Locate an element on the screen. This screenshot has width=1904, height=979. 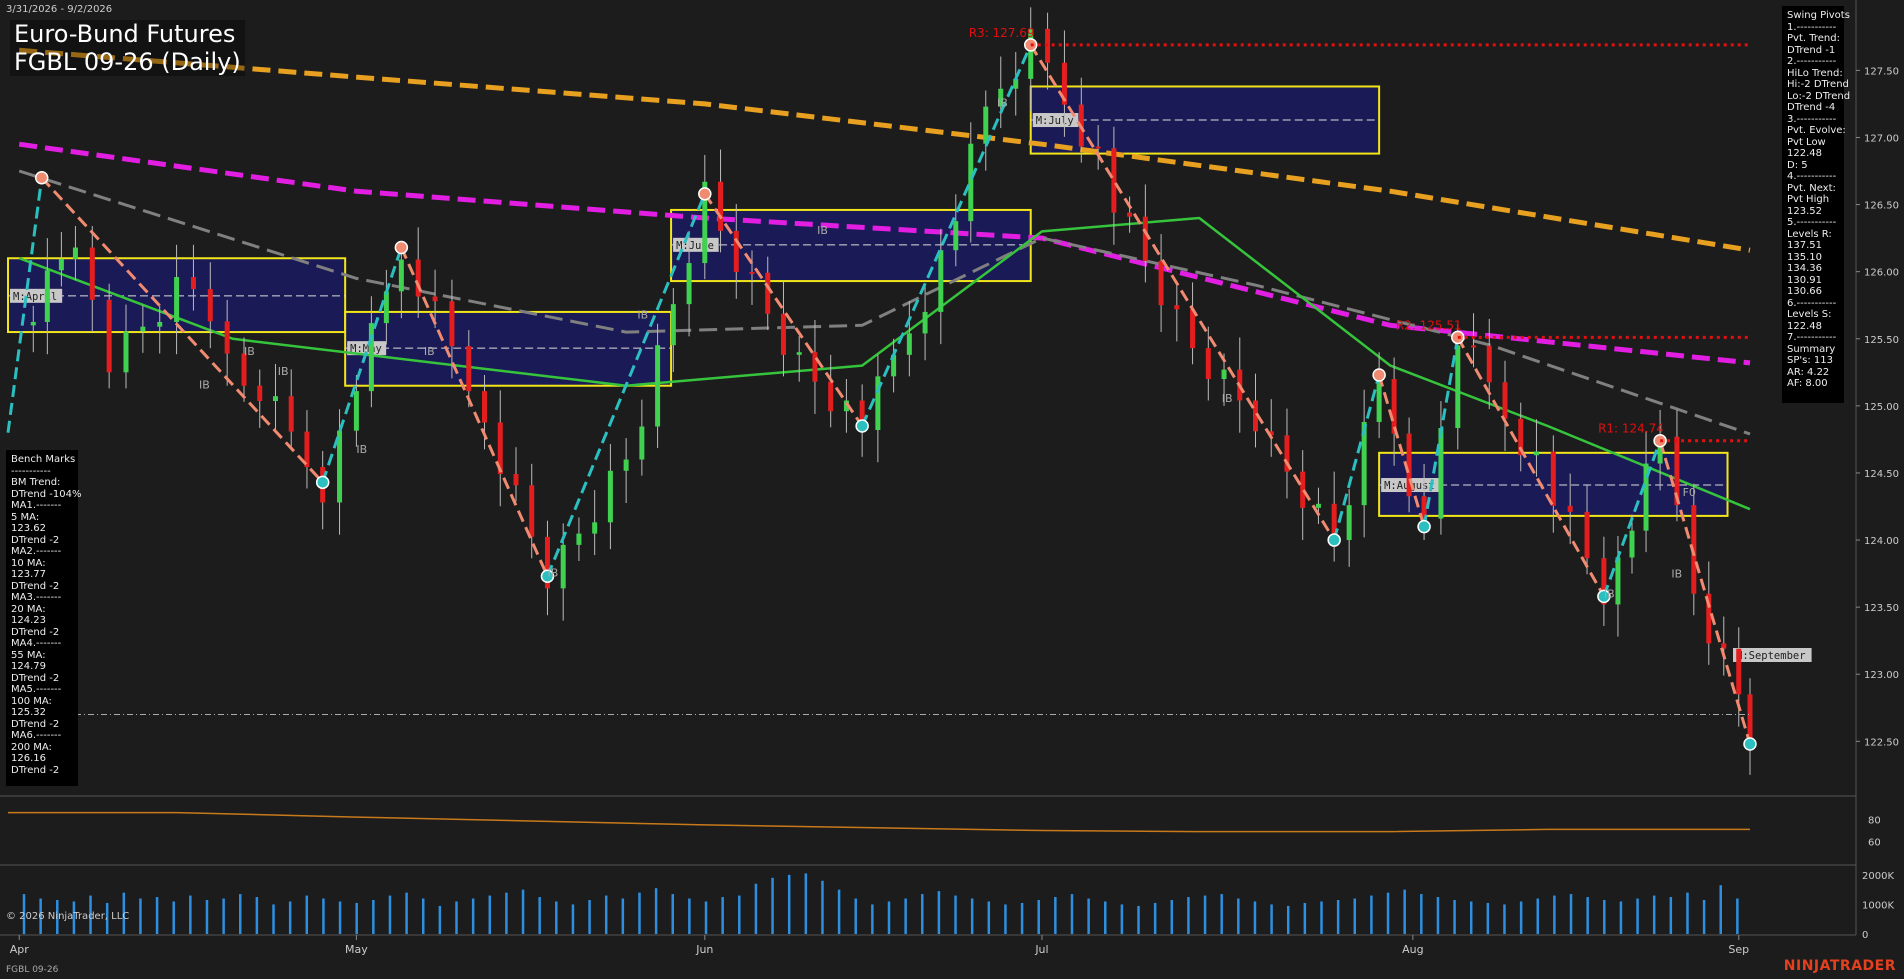
bench-marks-line: BM Trend: is located at coordinates (36, 482).